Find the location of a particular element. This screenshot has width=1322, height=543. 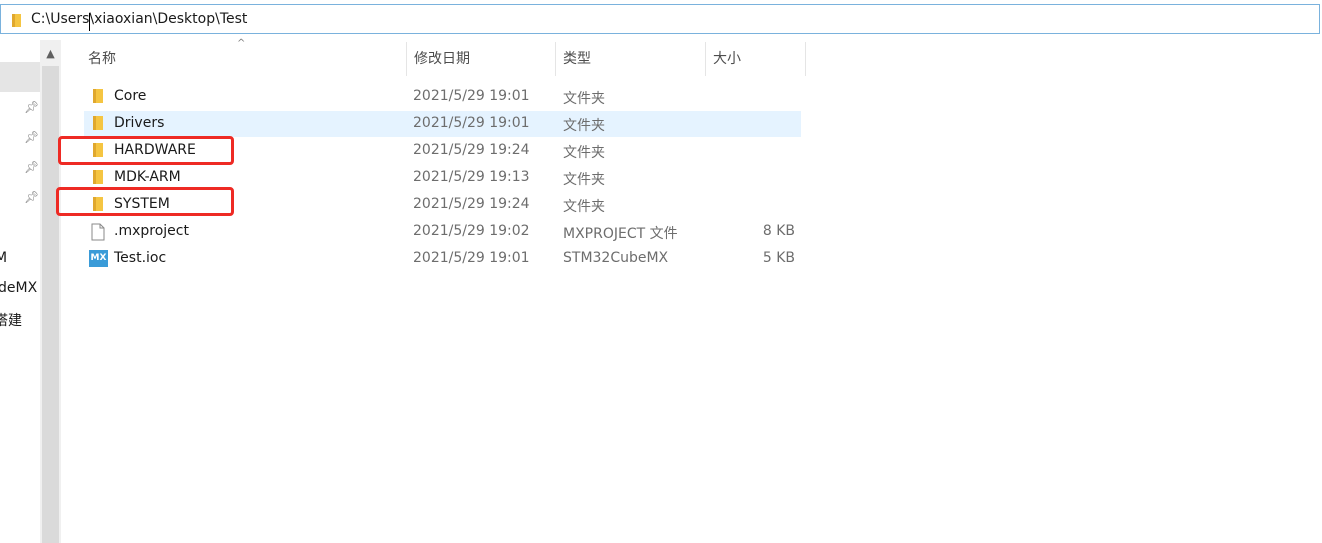

file-type: STM32CubeMX is located at coordinates (616, 258).